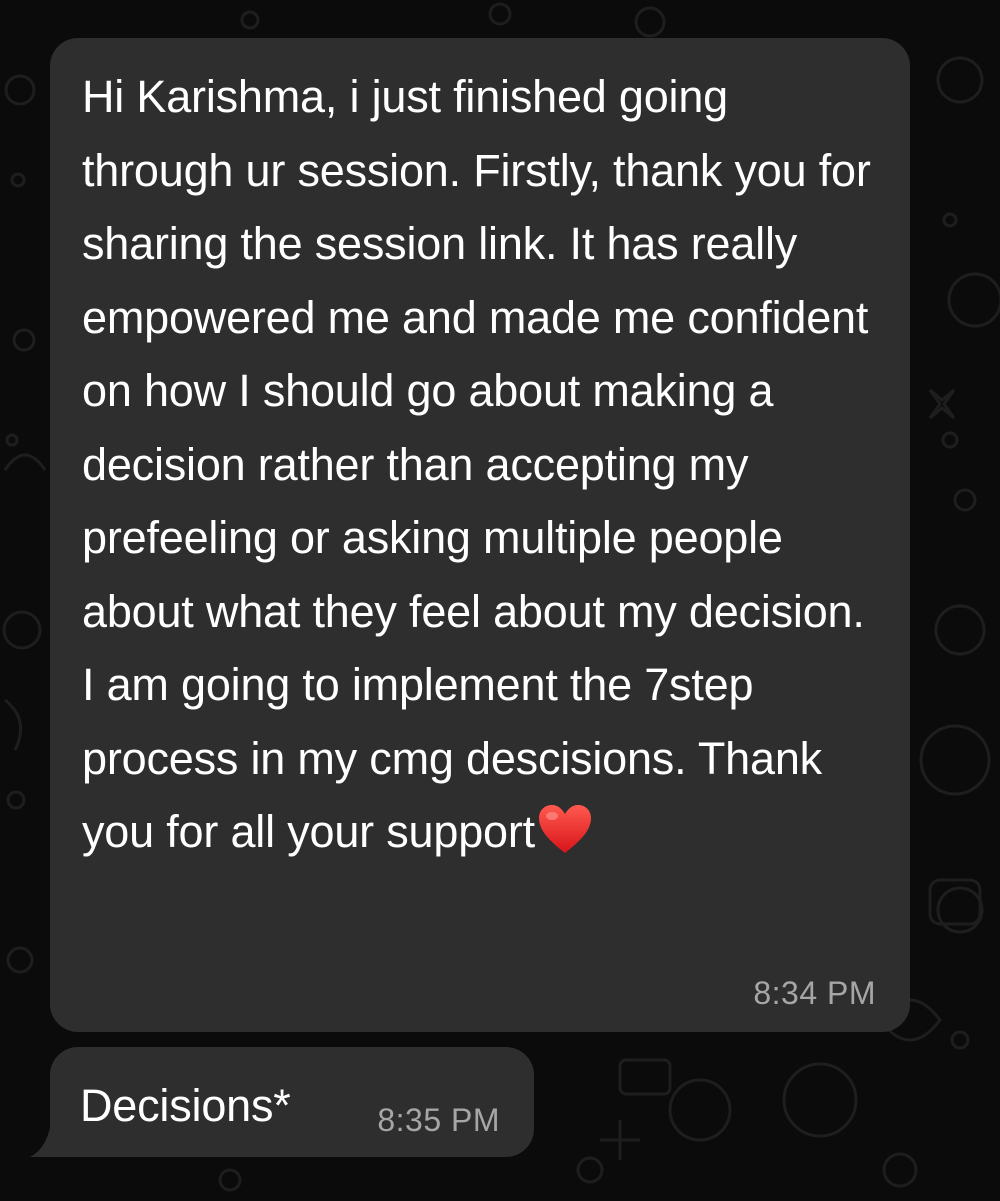 The height and width of the screenshot is (1201, 1000). What do you see at coordinates (292, 1102) in the screenshot?
I see `message-bubble-incoming: Decisions* 8:35 PM` at bounding box center [292, 1102].